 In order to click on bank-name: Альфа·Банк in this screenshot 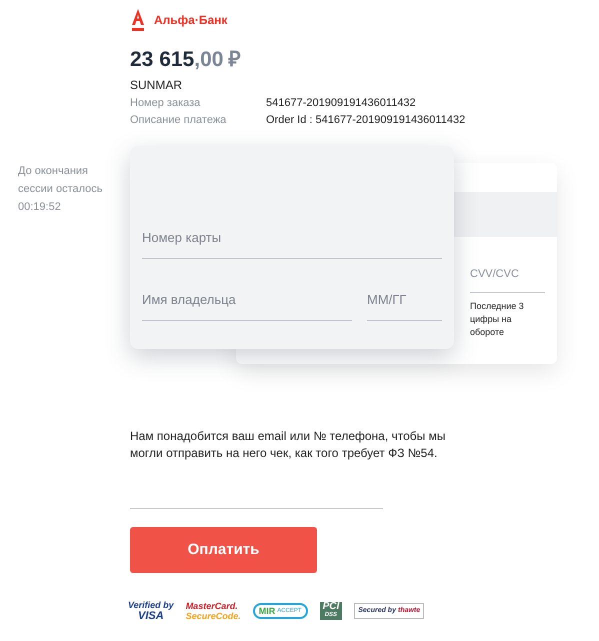, I will do `click(191, 20)`.